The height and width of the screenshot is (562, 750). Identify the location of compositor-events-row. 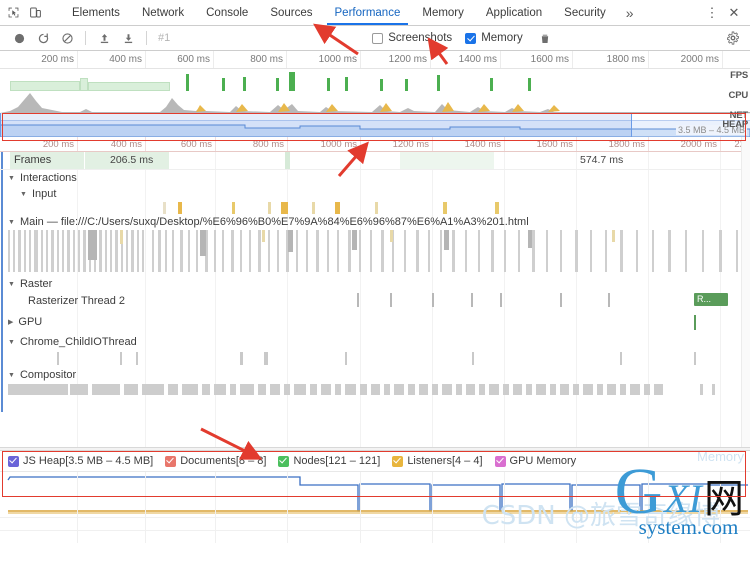
(375, 390).